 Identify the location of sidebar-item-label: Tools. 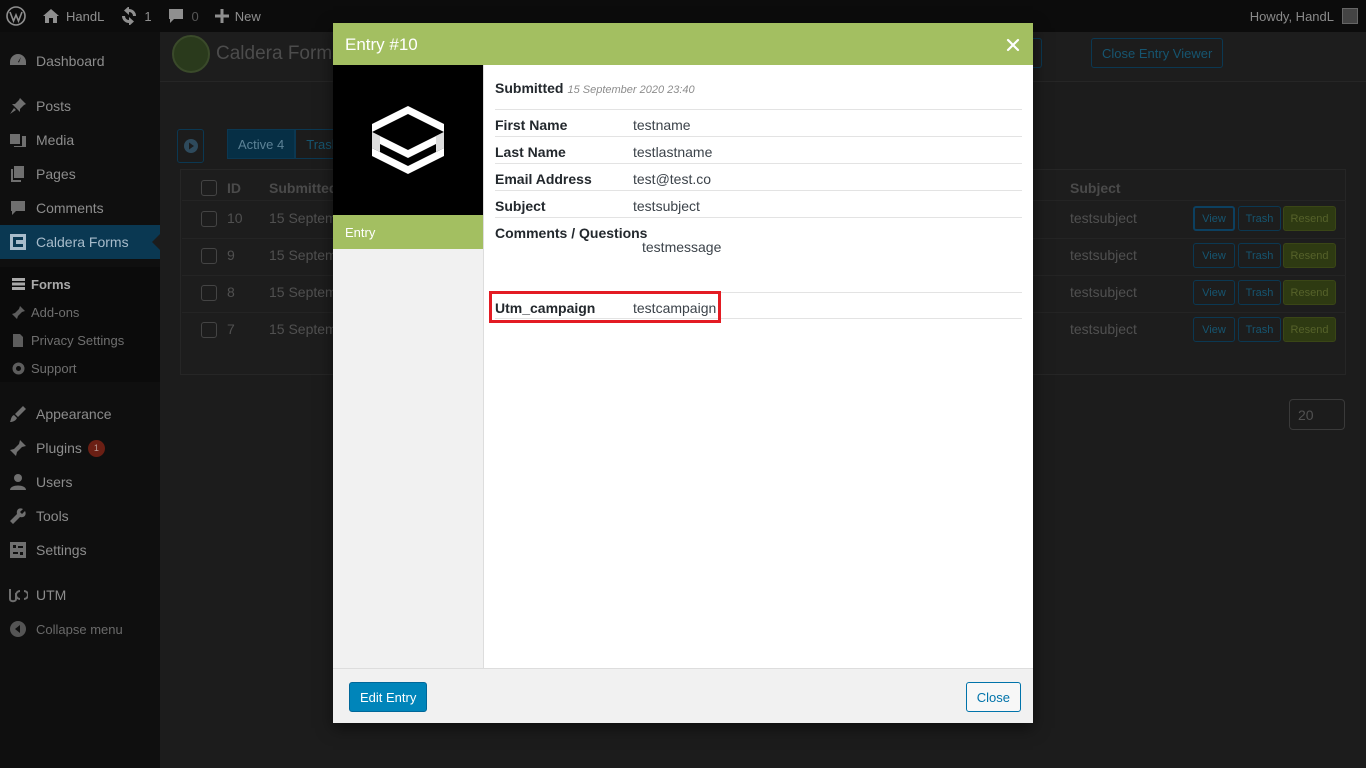
(52, 516).